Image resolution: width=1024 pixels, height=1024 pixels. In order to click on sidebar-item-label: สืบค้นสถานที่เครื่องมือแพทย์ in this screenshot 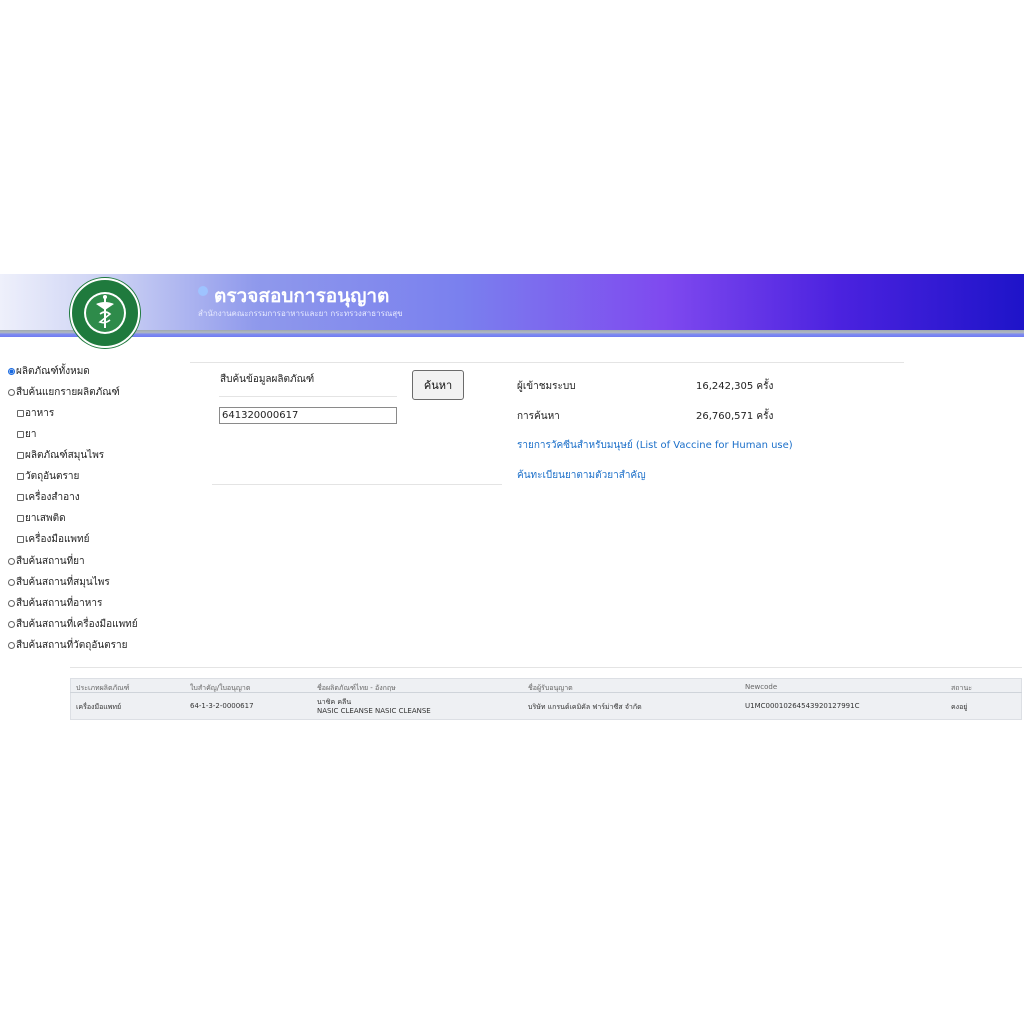, I will do `click(77, 624)`.